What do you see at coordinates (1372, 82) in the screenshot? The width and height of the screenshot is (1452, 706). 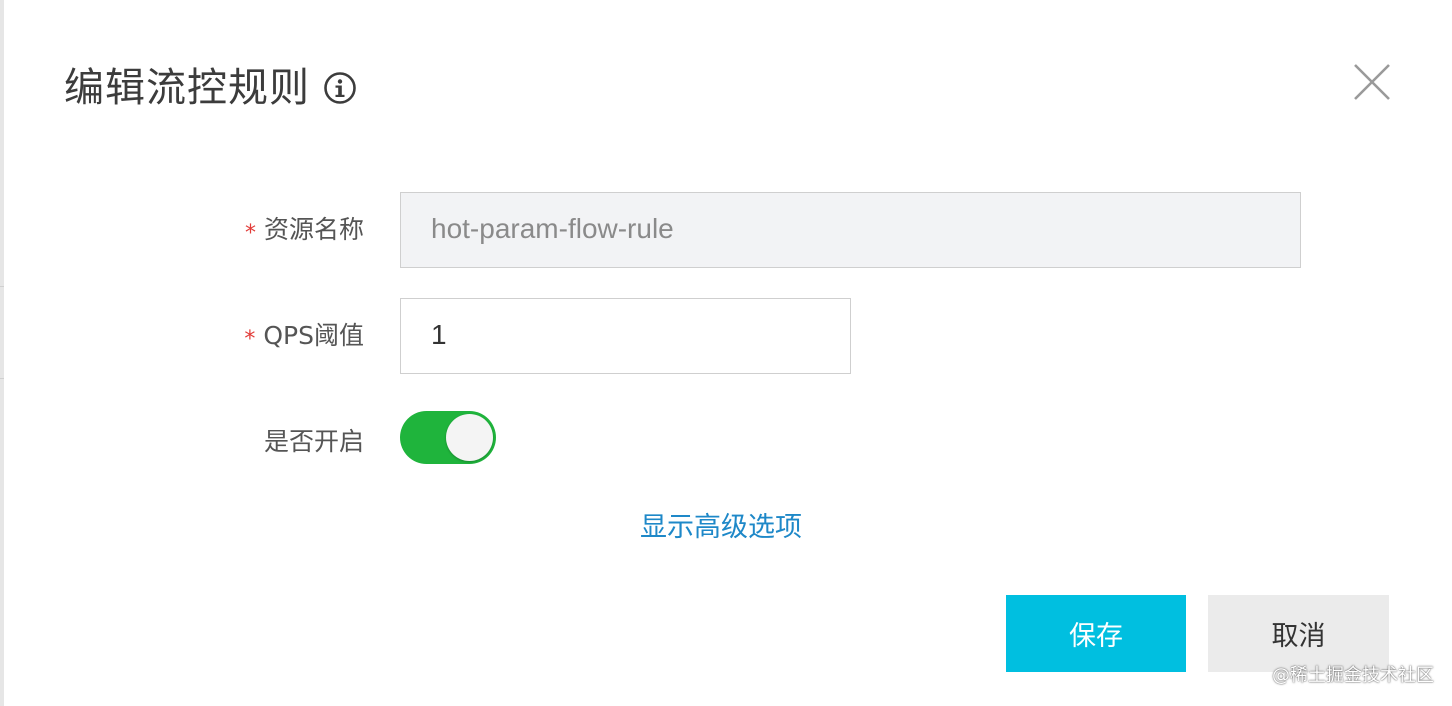 I see `close-icon` at bounding box center [1372, 82].